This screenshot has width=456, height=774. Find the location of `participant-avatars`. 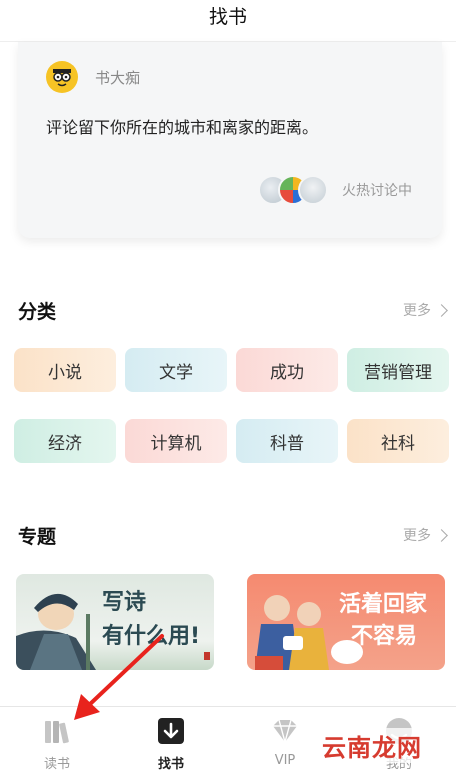

participant-avatars is located at coordinates (293, 190).